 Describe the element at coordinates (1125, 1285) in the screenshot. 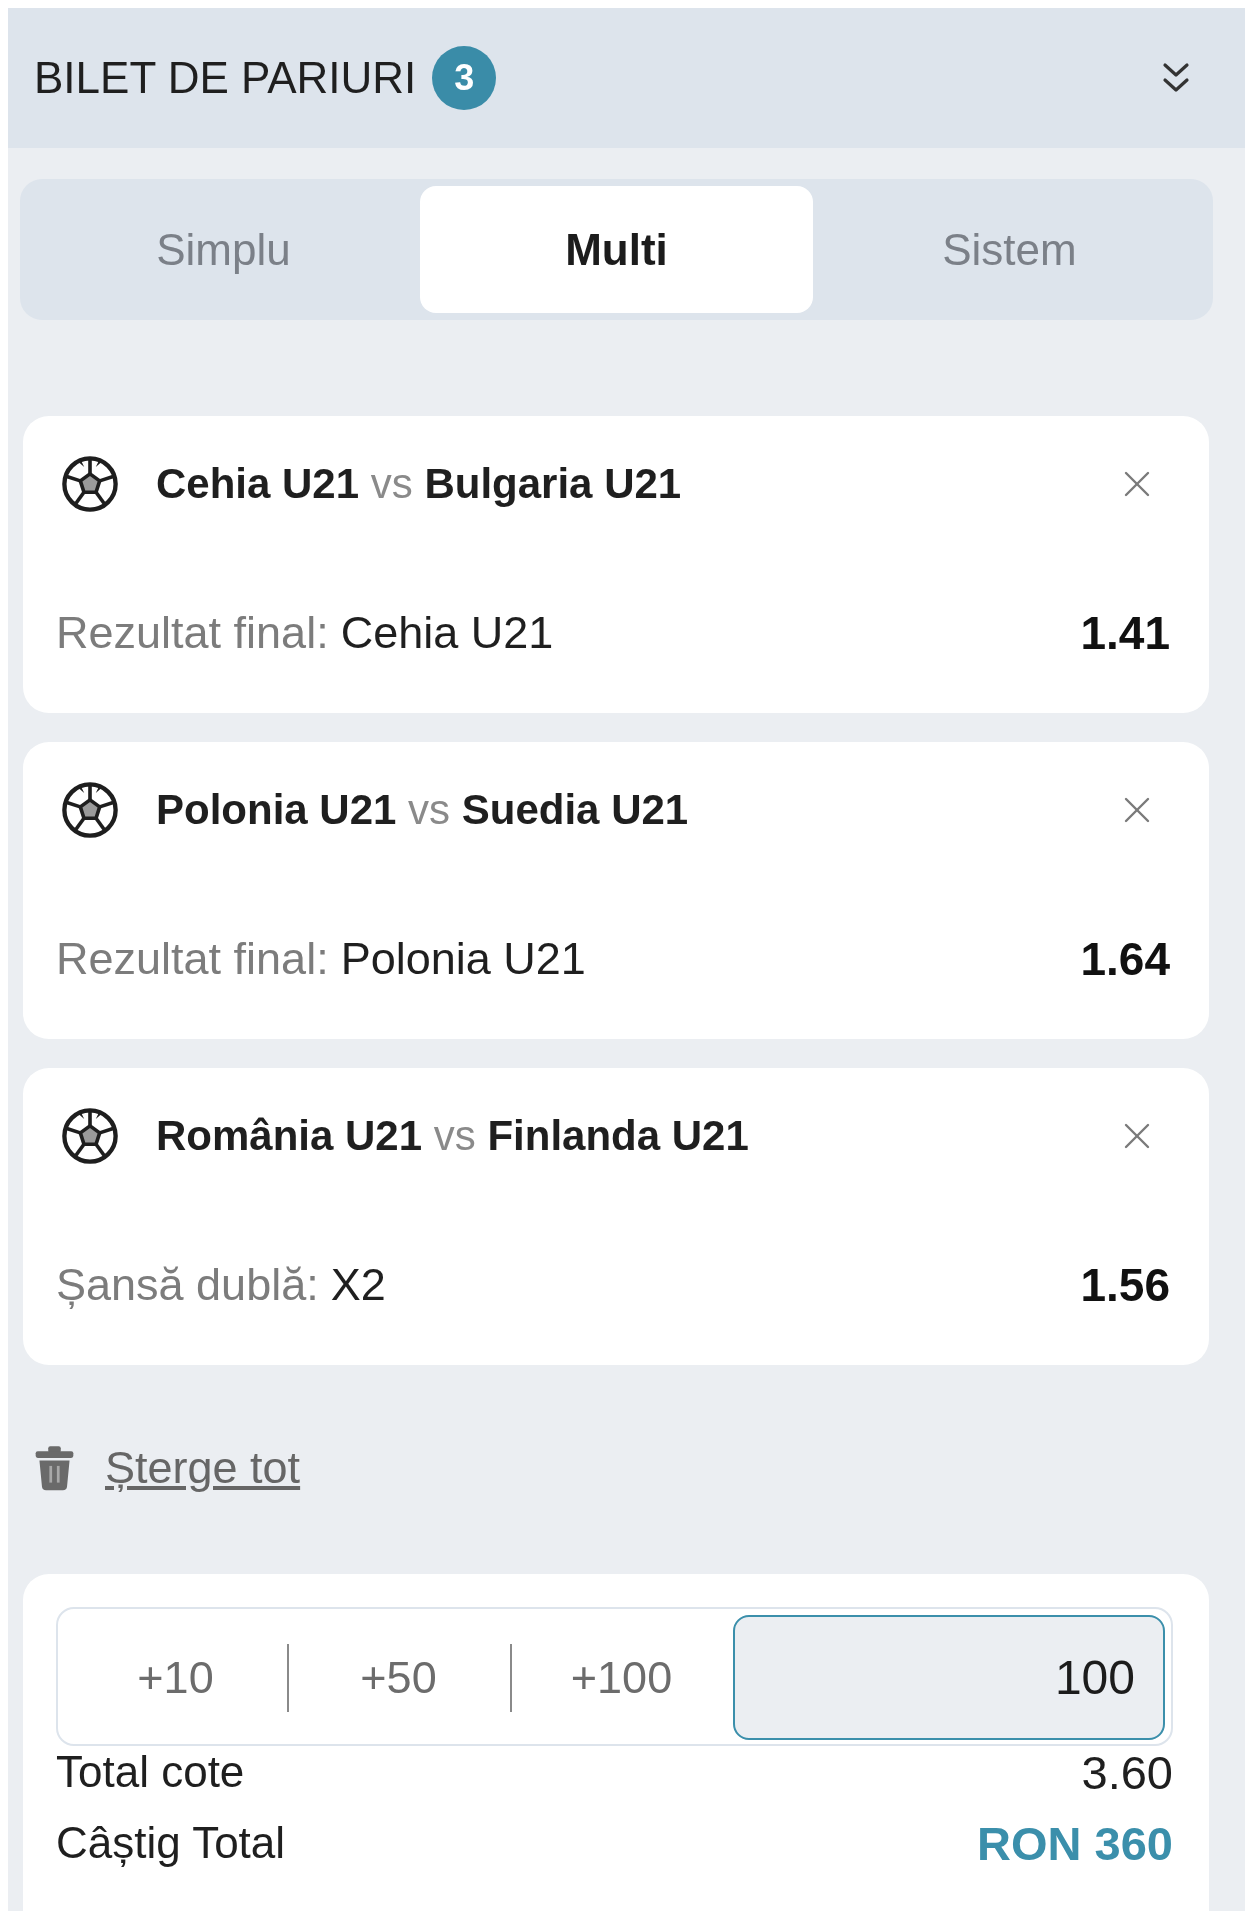

I see `odds-value: 1.56` at that location.